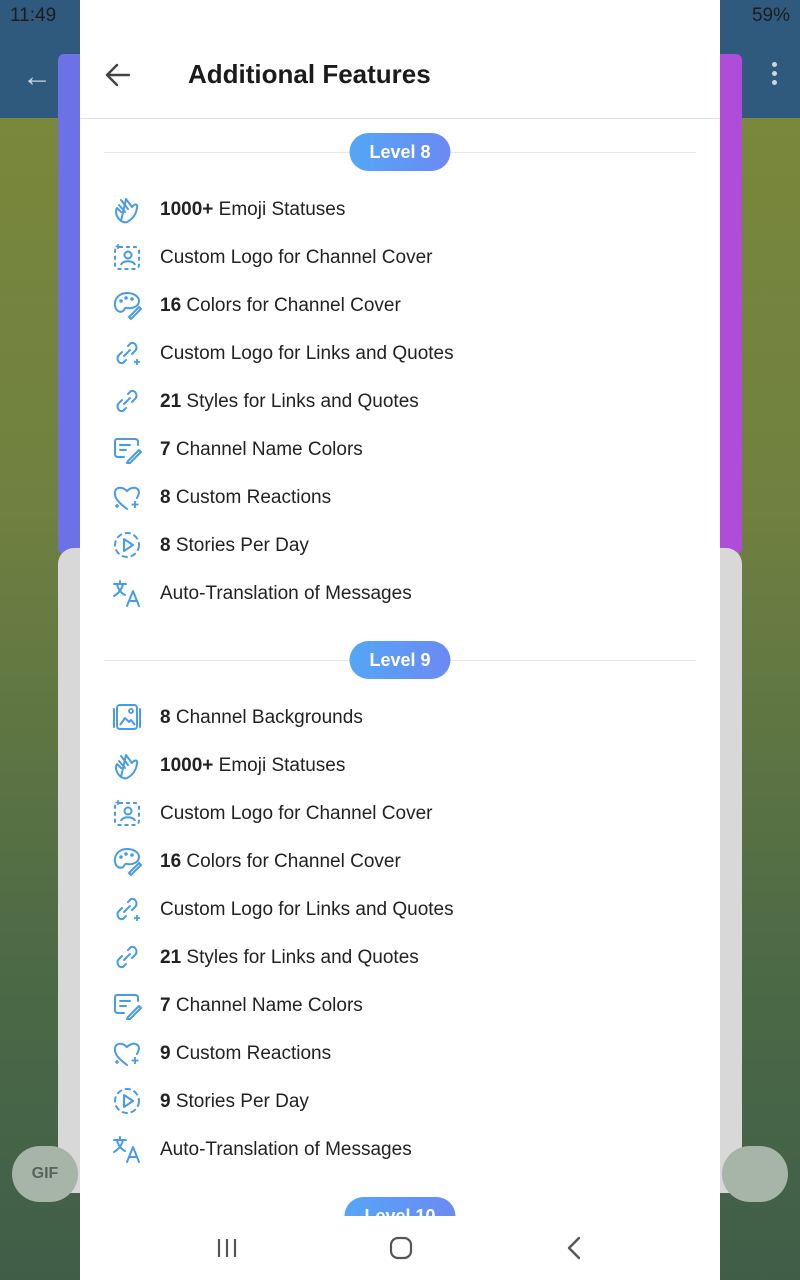 This screenshot has height=1280, width=800. What do you see at coordinates (45, 1174) in the screenshot?
I see `background-gif-button: GIF` at bounding box center [45, 1174].